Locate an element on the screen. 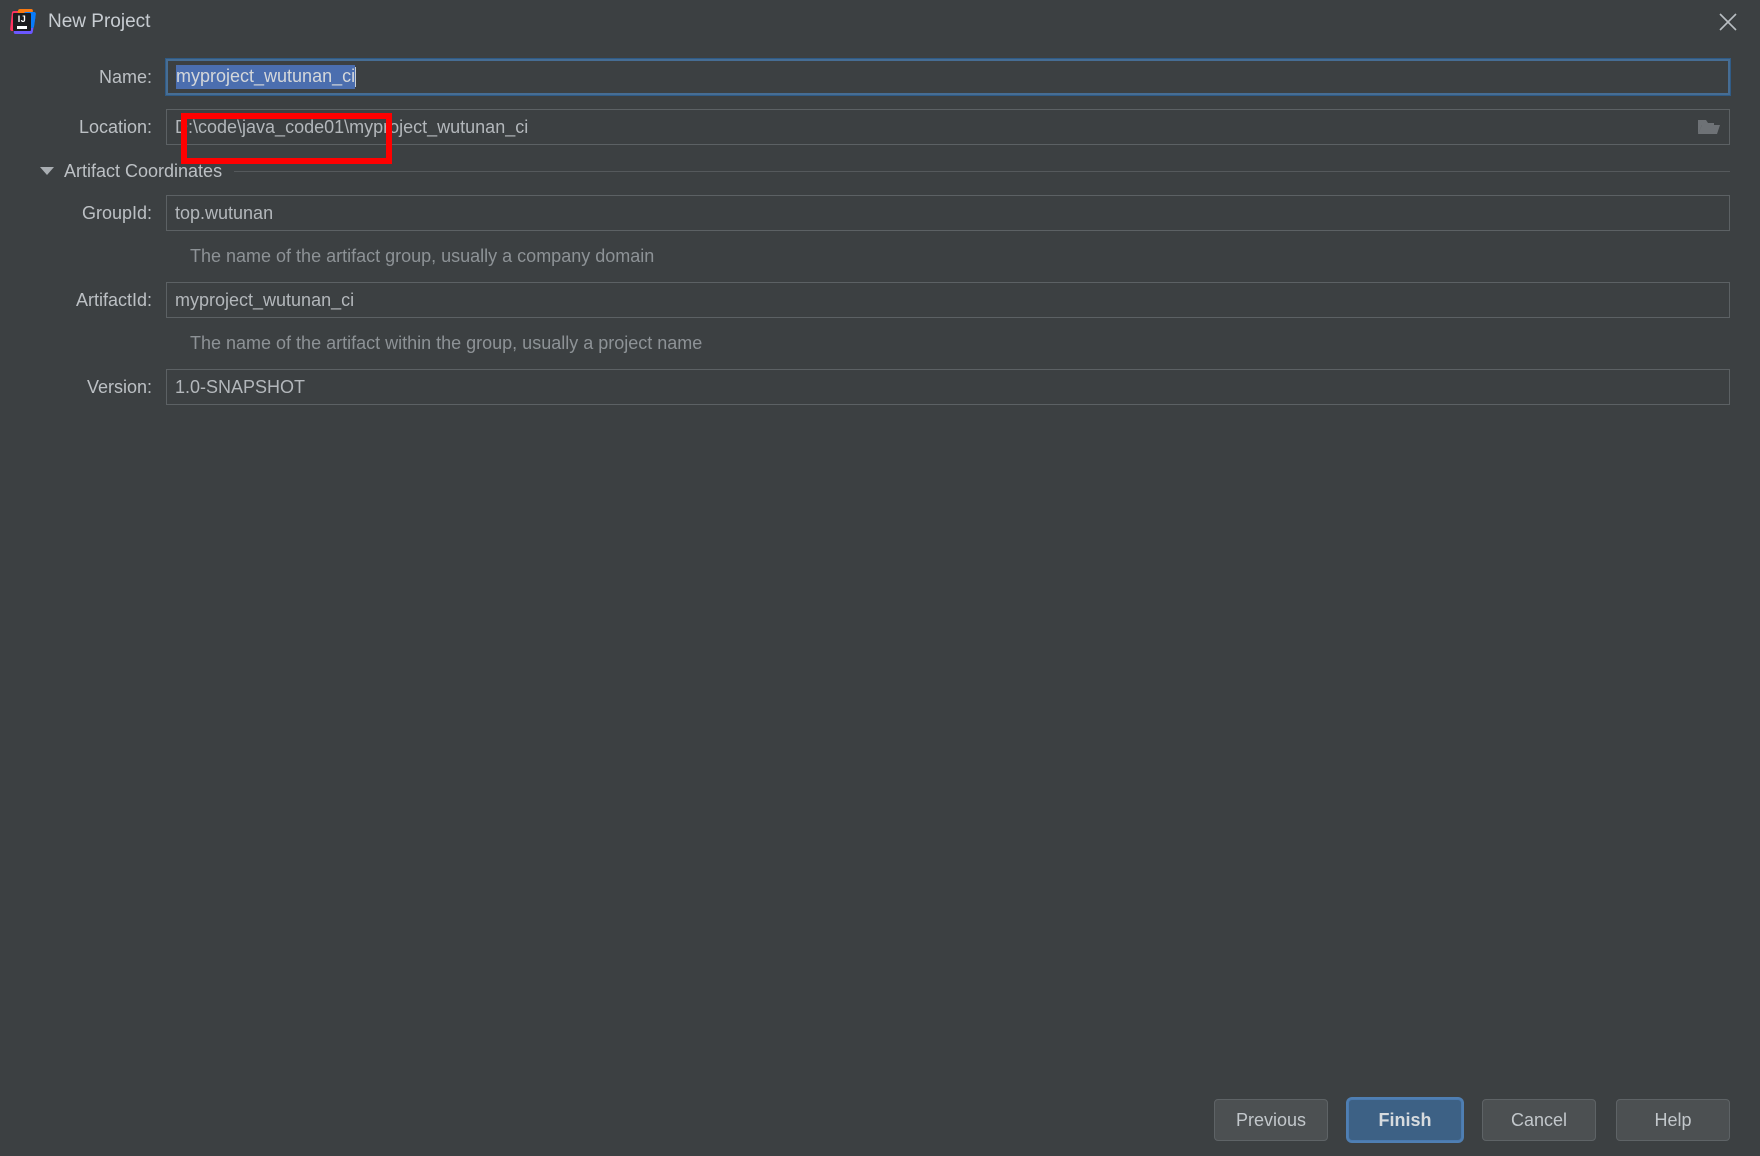 The image size is (1760, 1156). name-row: Name: myproject_wutunan_ci is located at coordinates (880, 77).